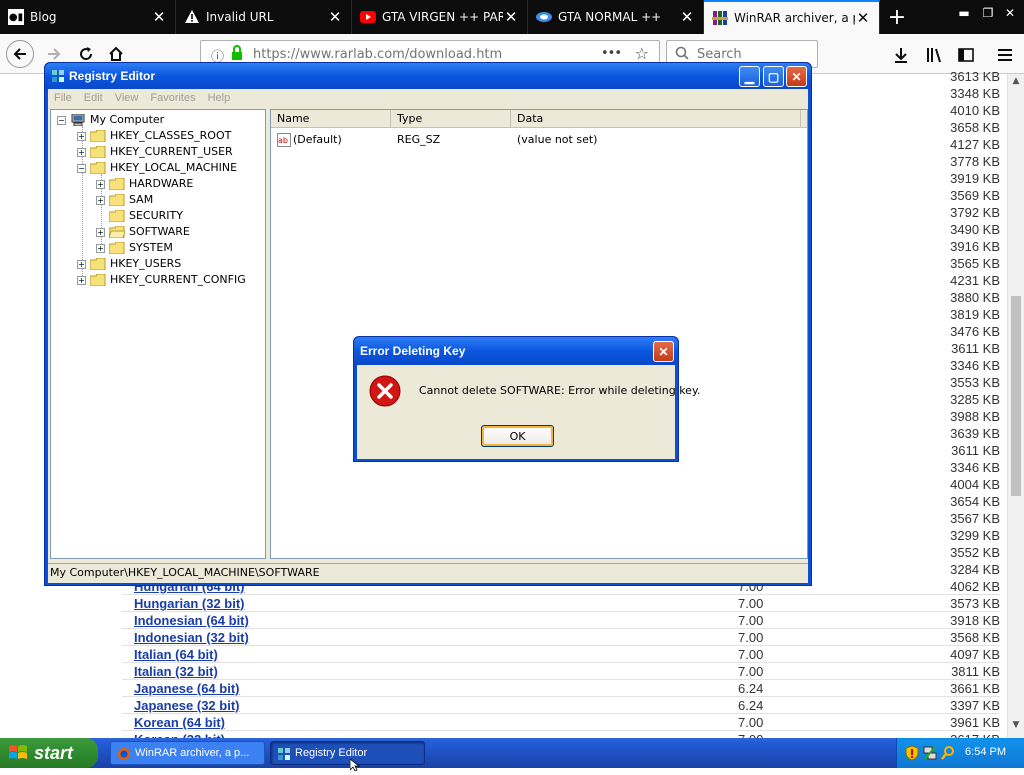 Image resolution: width=1024 pixels, height=775 pixels. Describe the element at coordinates (172, 98) in the screenshot. I see `menu-favorites: Favorites` at that location.